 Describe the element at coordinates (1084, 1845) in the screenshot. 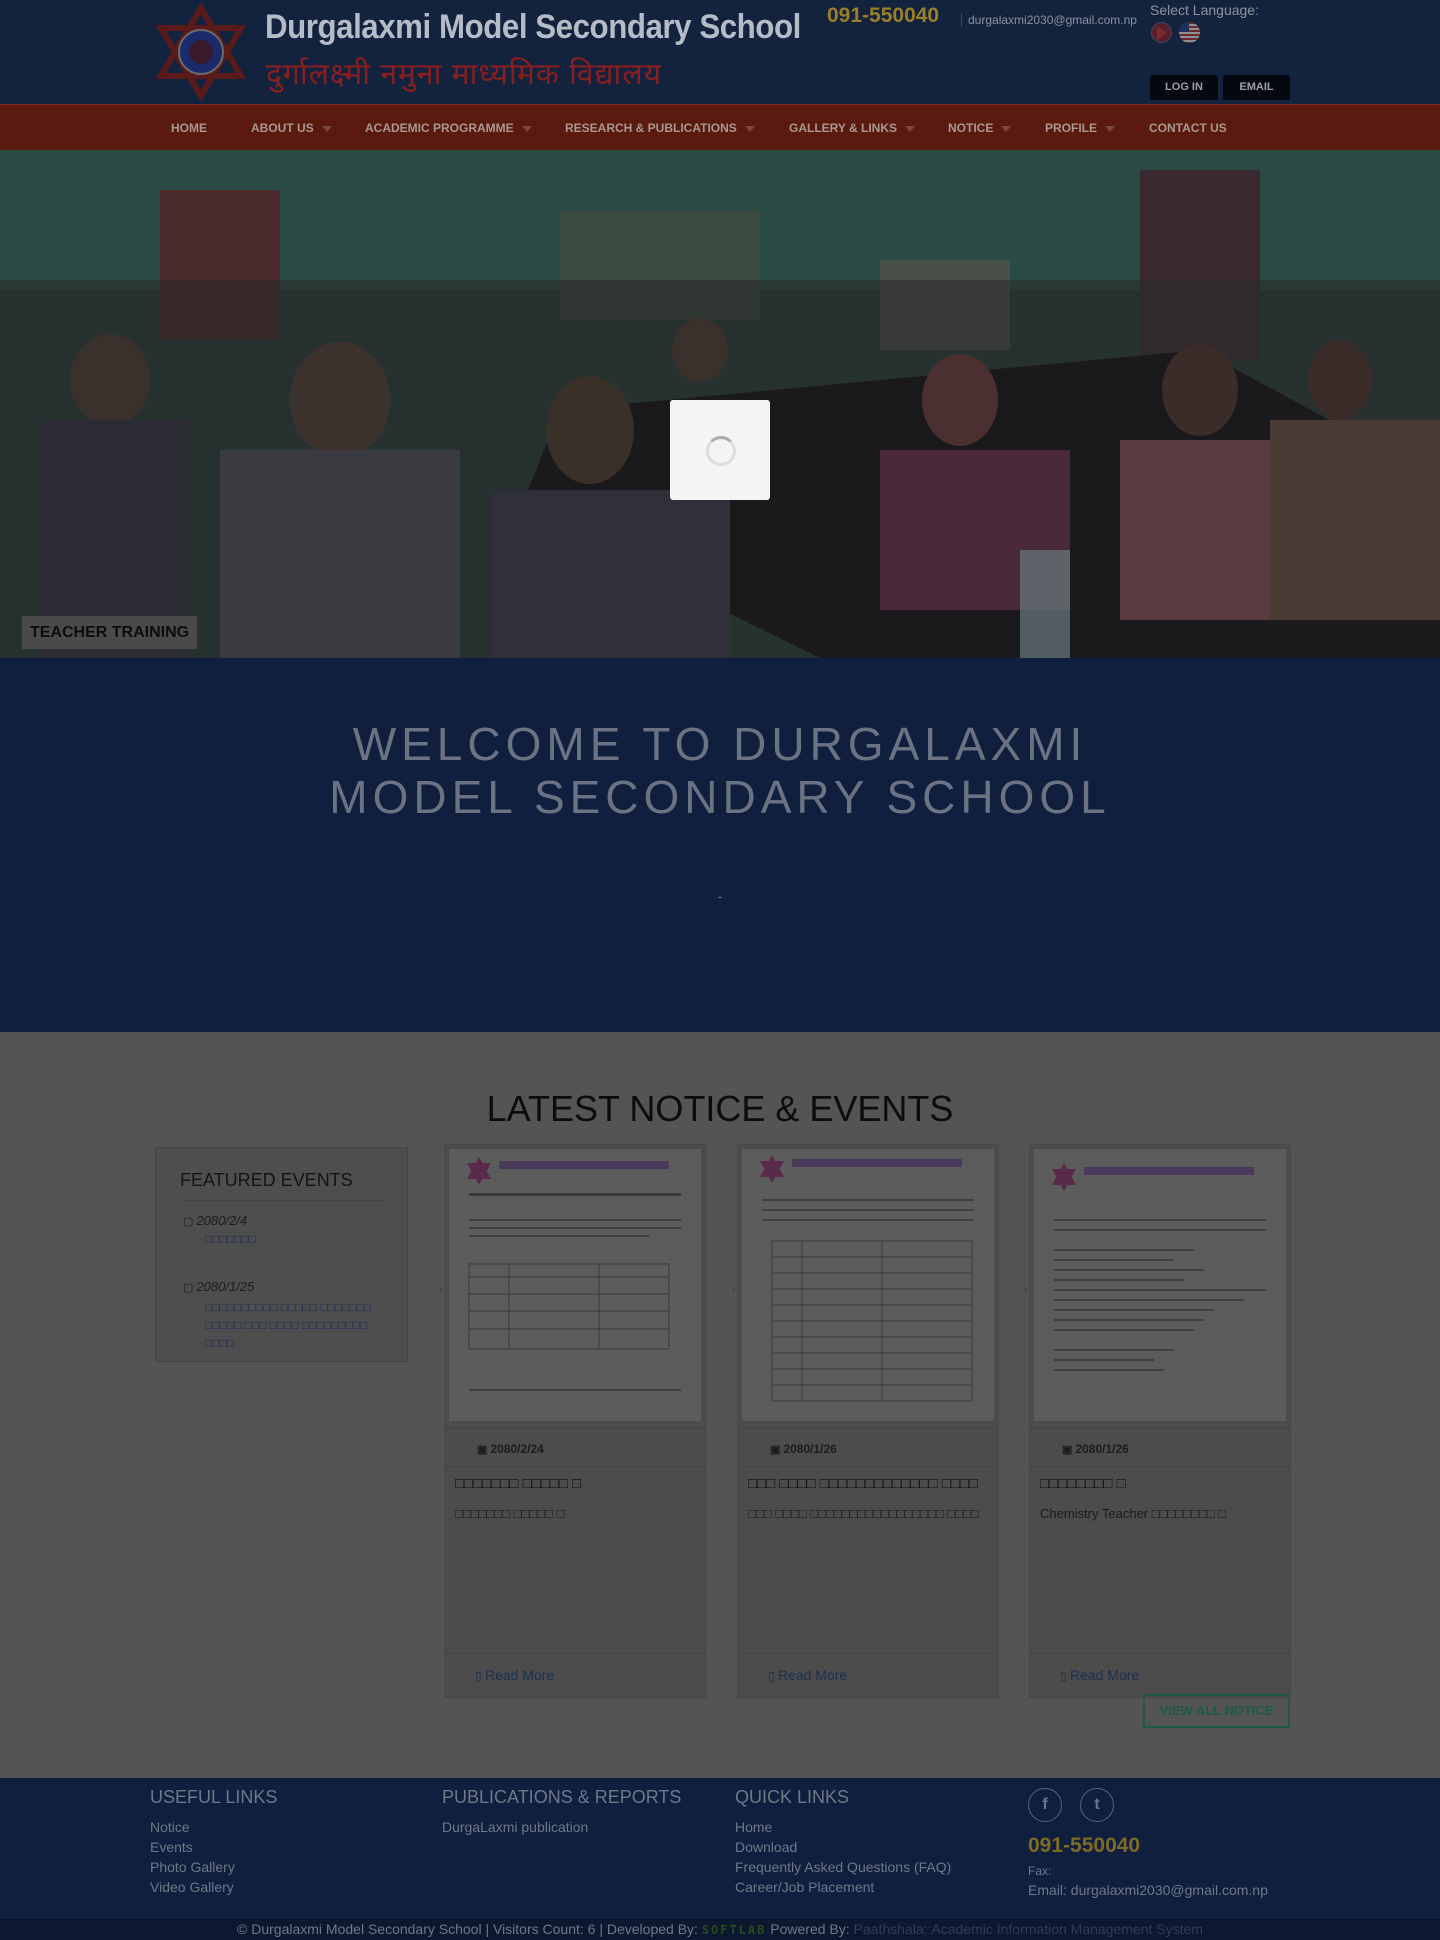

I see `footer-phone: 091-550040` at that location.